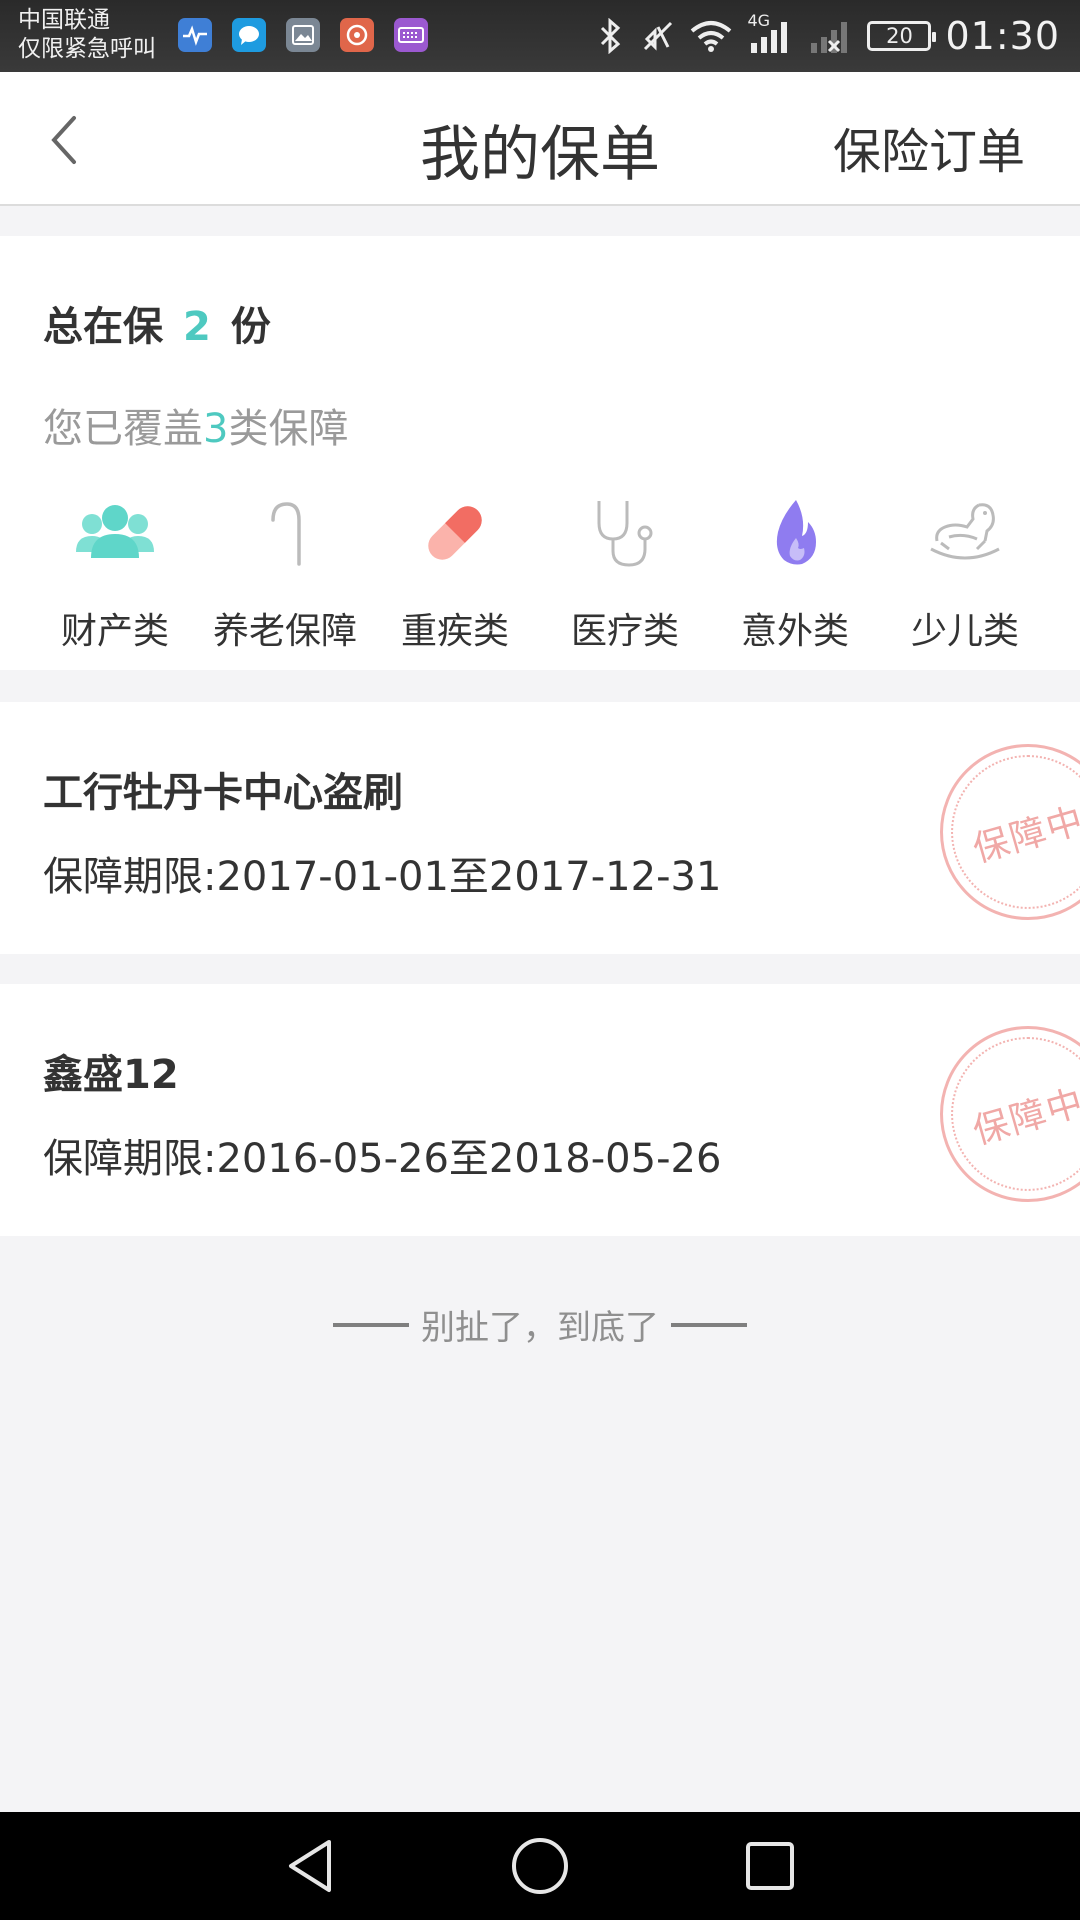 The image size is (1080, 1920). Describe the element at coordinates (711, 36) in the screenshot. I see `wifi-icon` at that location.